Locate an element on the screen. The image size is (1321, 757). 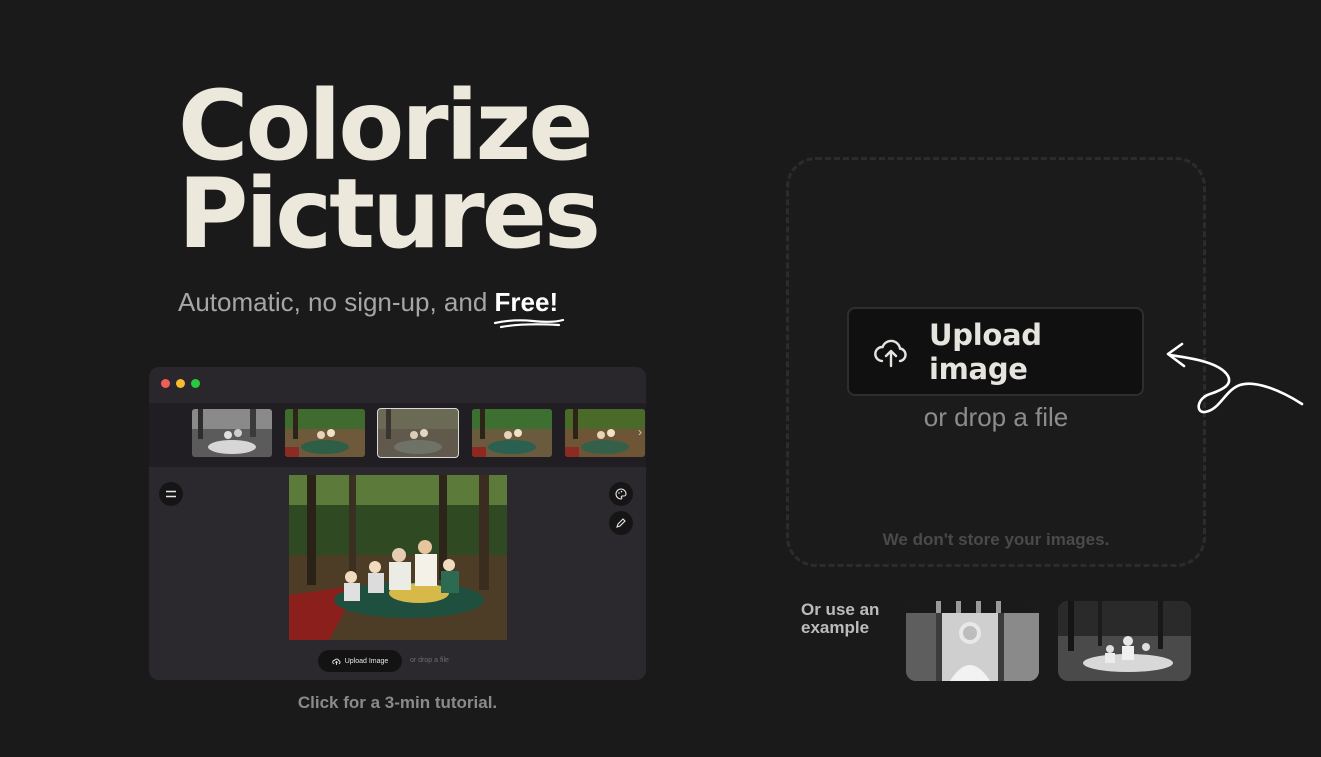
window-titlebar is located at coordinates (397, 385).